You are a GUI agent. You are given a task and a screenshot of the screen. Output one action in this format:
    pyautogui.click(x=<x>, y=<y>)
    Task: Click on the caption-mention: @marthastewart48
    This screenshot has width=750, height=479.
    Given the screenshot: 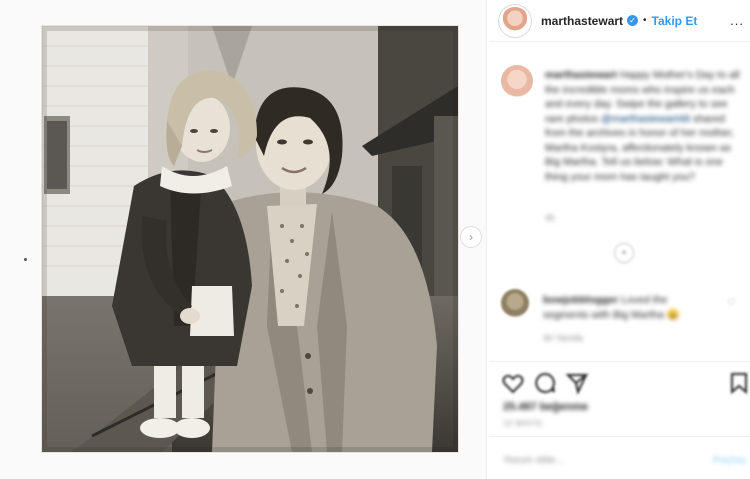 What is the action you would take?
    pyautogui.click(x=645, y=119)
    